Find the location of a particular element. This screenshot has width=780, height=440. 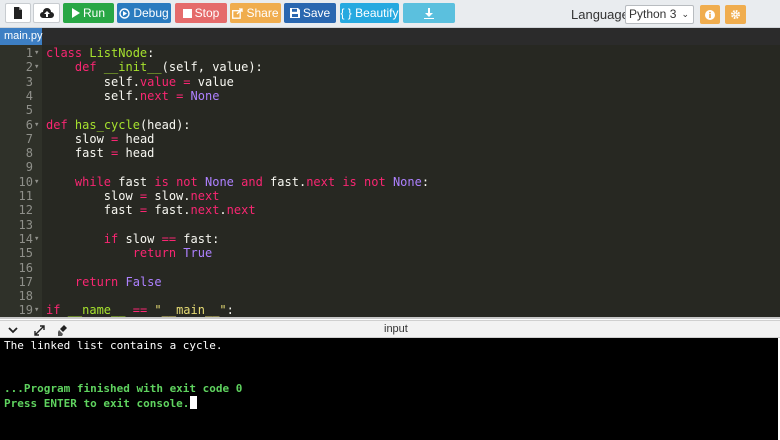

info-button is located at coordinates (710, 14).